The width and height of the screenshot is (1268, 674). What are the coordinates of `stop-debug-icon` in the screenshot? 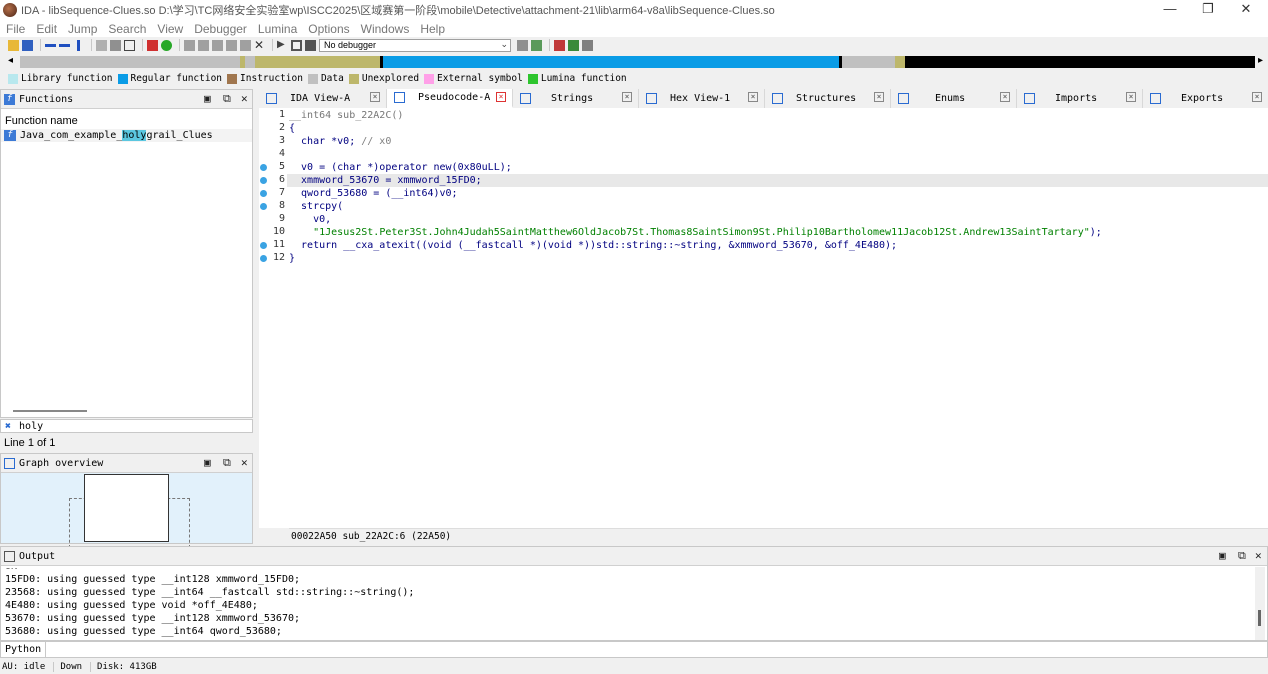 It's located at (310, 45).